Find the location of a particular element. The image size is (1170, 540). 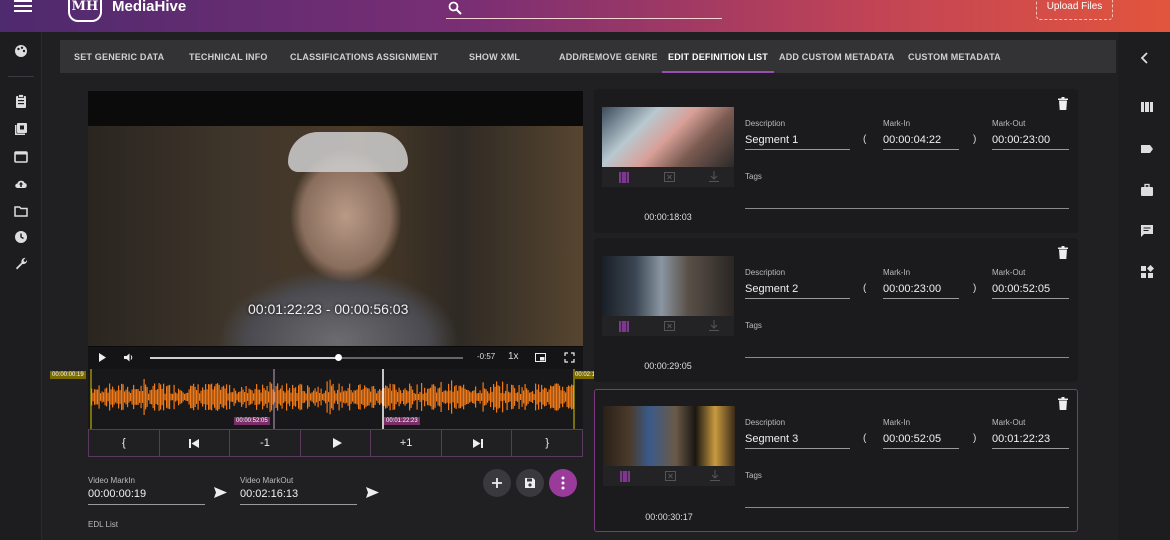

search-icon is located at coordinates (455, 8).